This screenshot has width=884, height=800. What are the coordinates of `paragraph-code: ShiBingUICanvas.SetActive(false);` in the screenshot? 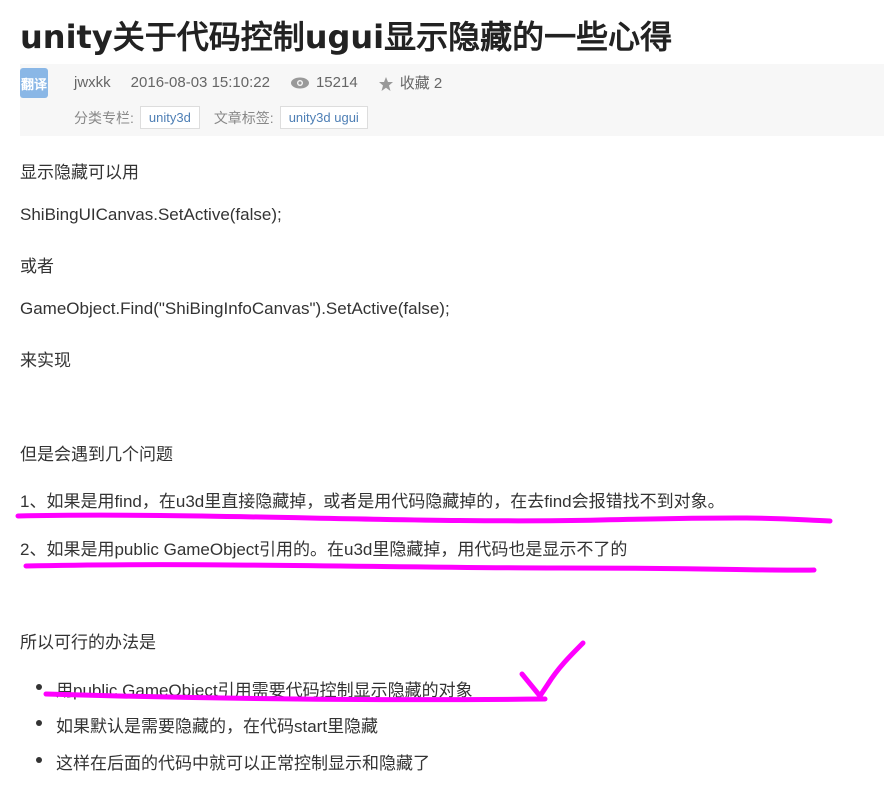 It's located at (151, 214).